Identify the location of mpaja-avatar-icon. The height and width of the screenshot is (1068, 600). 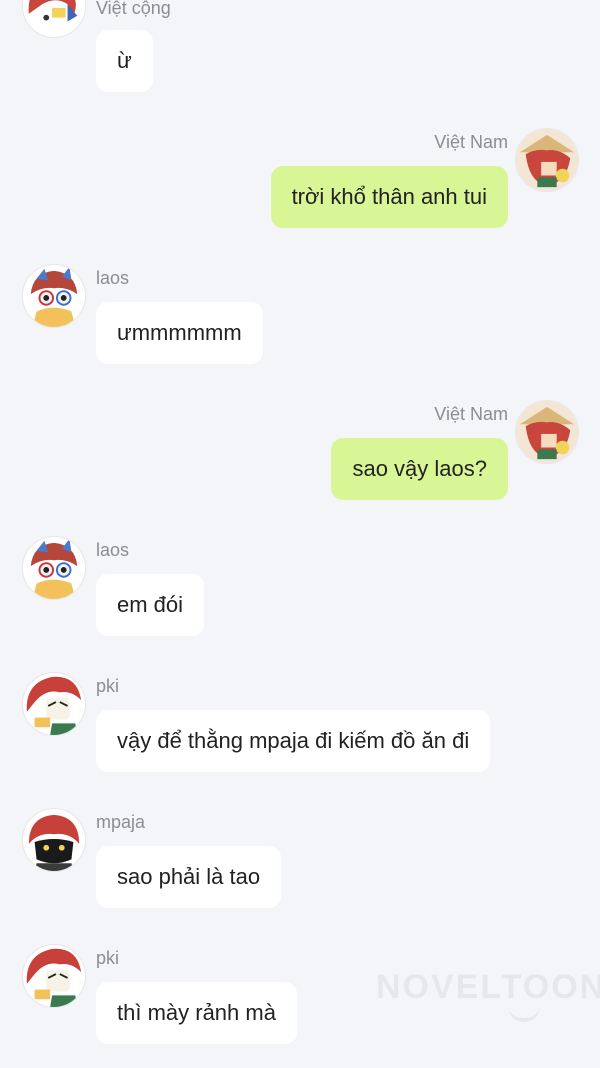
(54, 840).